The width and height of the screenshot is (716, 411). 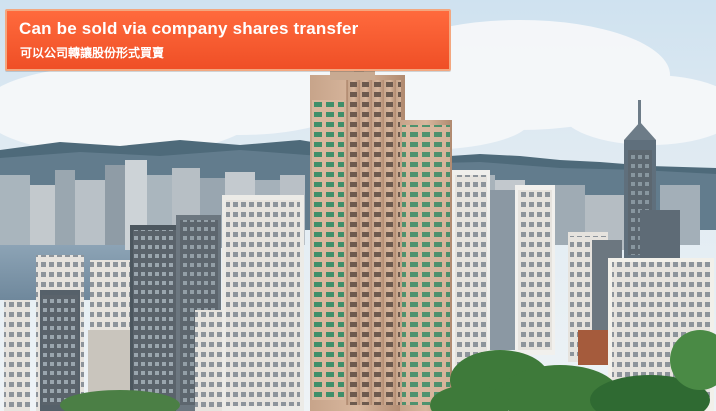 What do you see at coordinates (92, 53) in the screenshot?
I see `banner-subtitle: 可以公司轉讓股份形式買賣` at bounding box center [92, 53].